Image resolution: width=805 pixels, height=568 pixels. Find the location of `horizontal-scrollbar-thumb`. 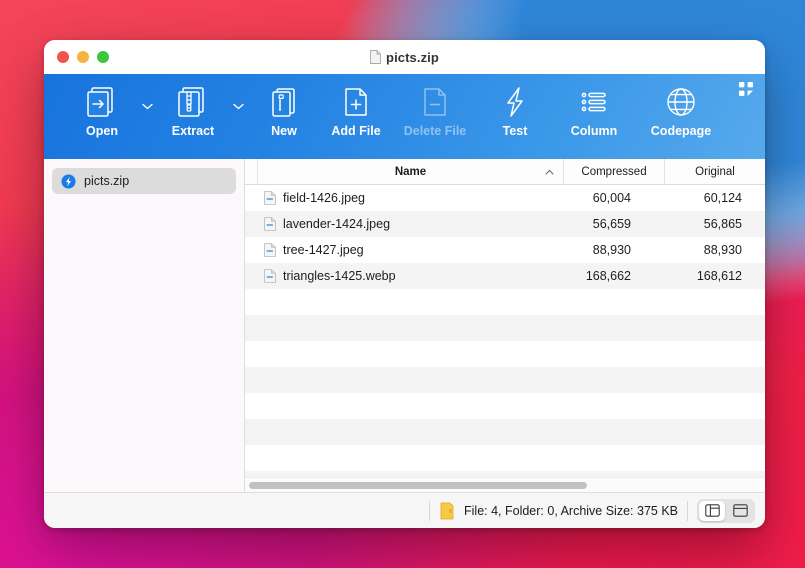

horizontal-scrollbar-thumb is located at coordinates (418, 485).